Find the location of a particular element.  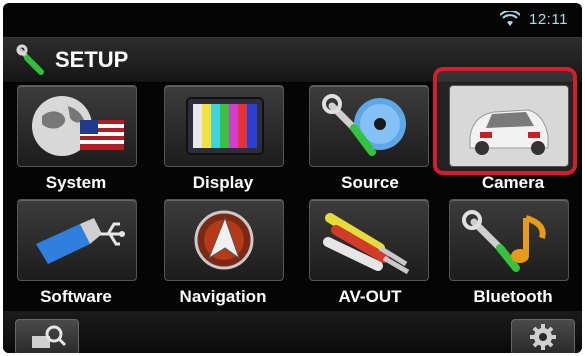

tile-software is located at coordinates (77, 240).